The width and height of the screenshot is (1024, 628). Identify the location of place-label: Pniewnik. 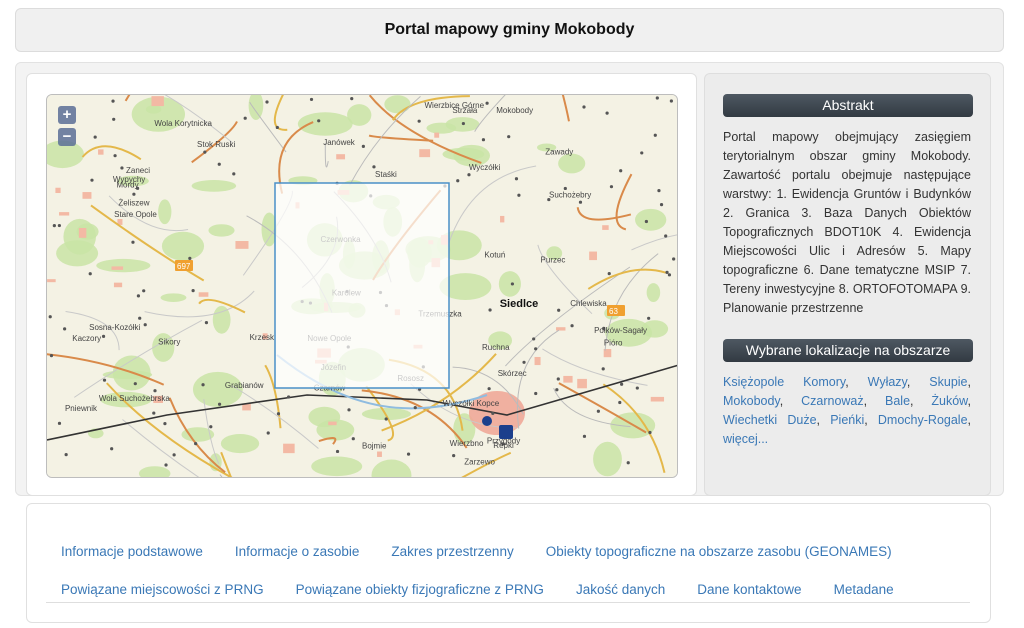
(81, 408).